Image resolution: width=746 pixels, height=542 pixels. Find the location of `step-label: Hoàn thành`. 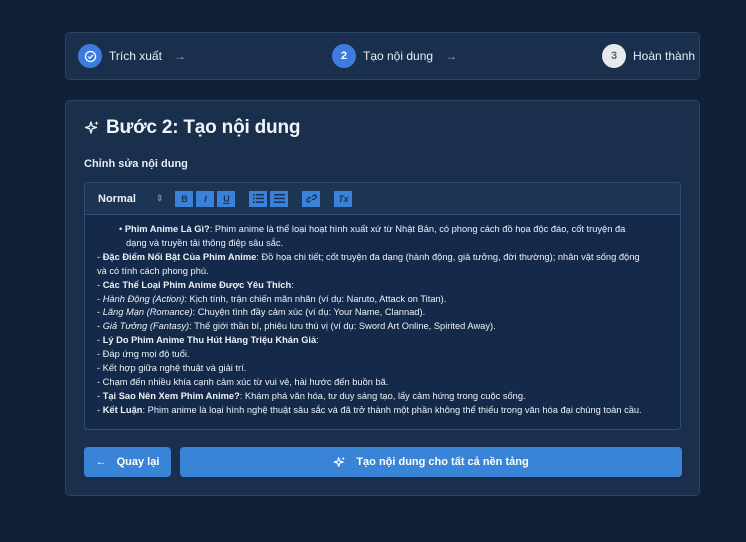

step-label: Hoàn thành is located at coordinates (664, 56).